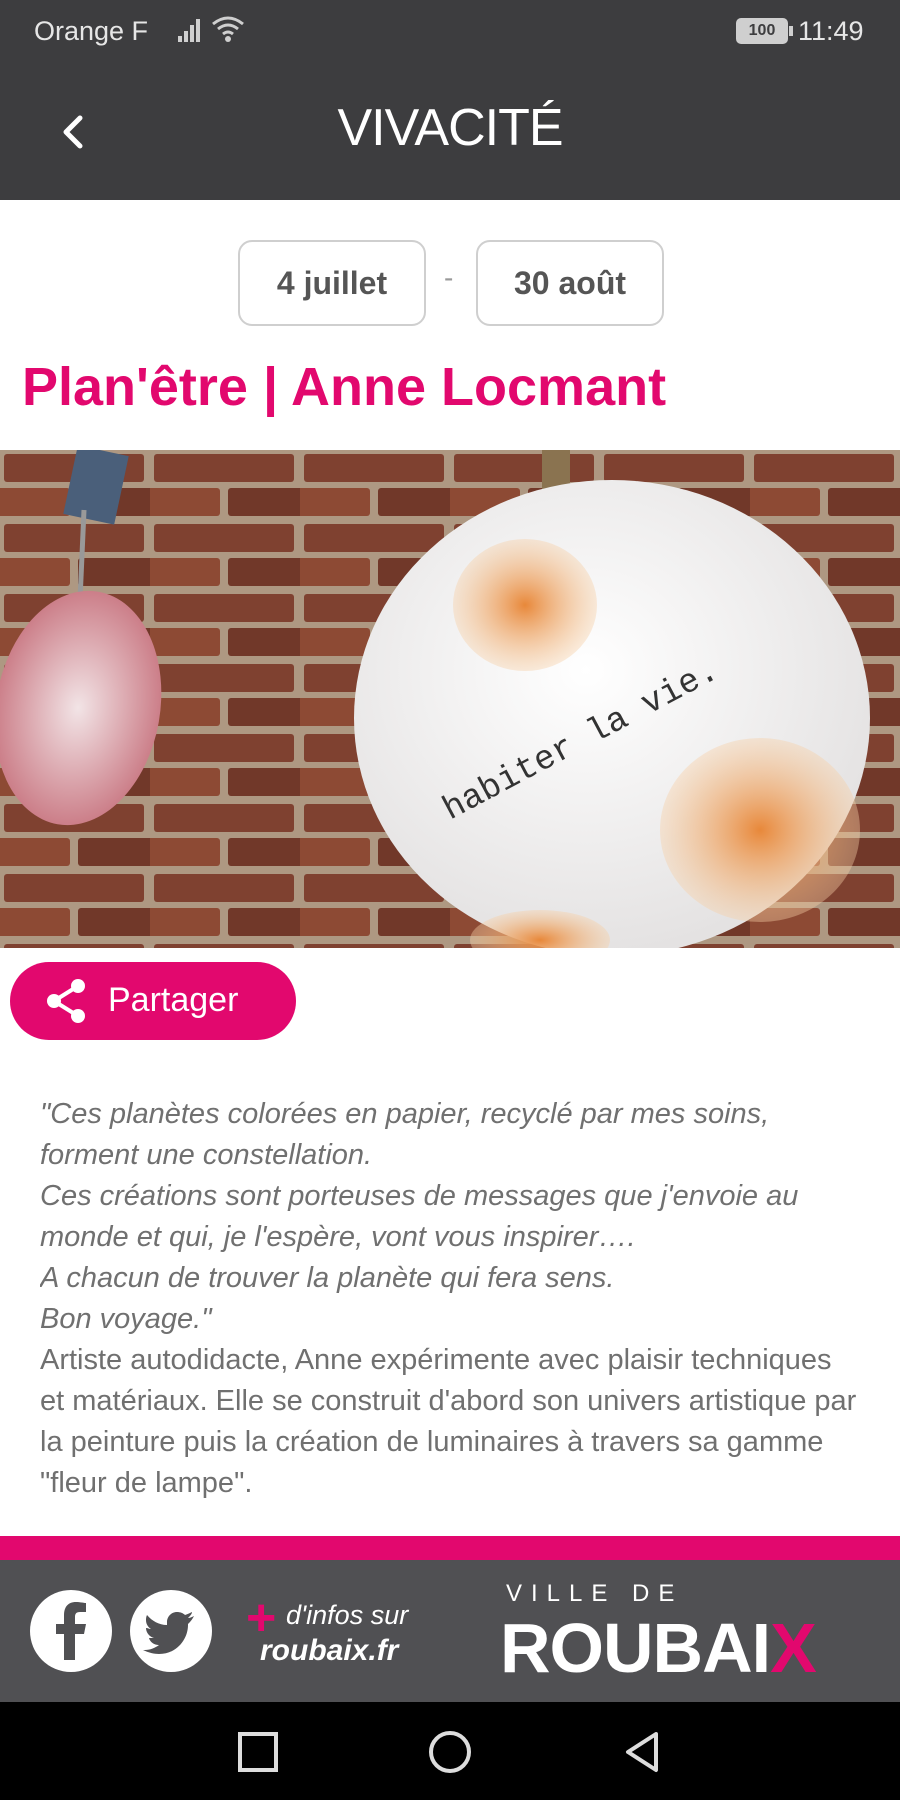 This screenshot has height=1800, width=900. What do you see at coordinates (168, 1633) in the screenshot?
I see `twitter-icon` at bounding box center [168, 1633].